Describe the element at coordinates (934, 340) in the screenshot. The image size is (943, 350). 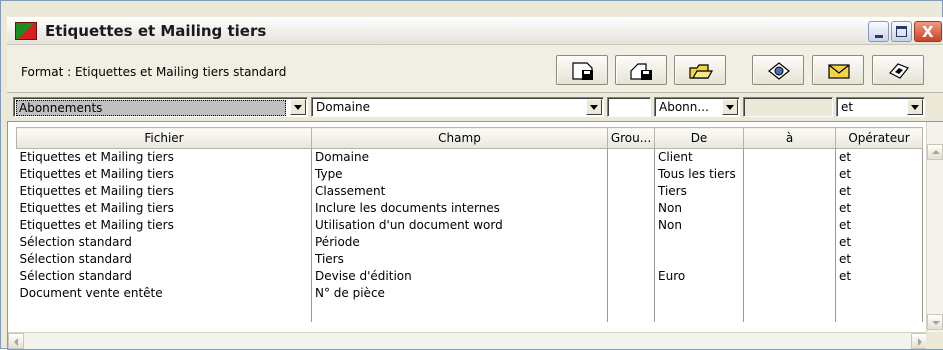
I see `size-grip` at that location.